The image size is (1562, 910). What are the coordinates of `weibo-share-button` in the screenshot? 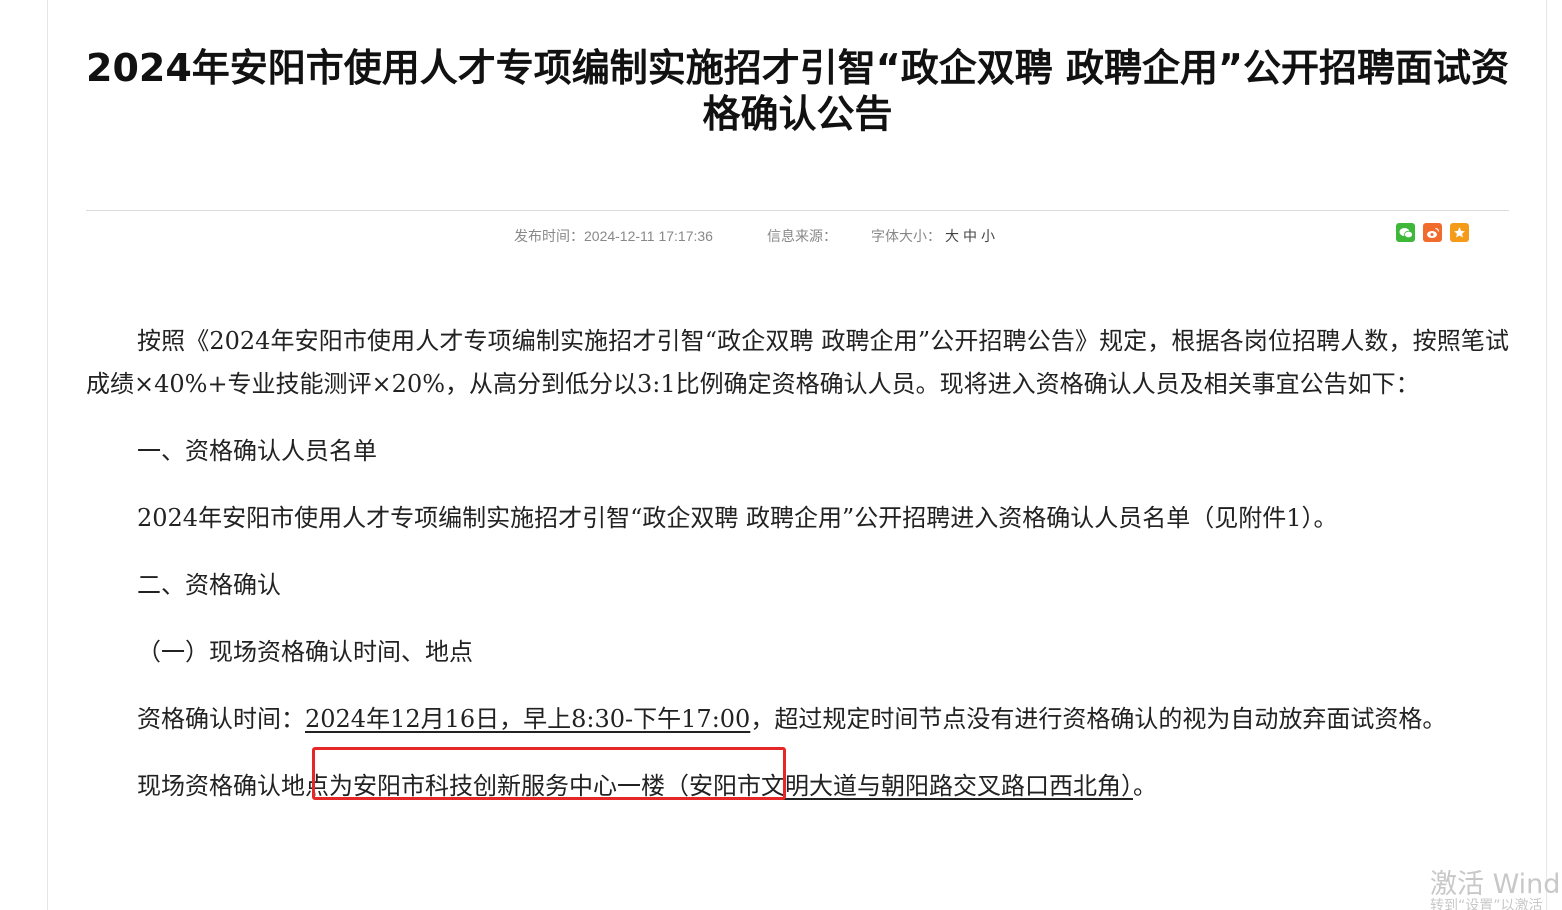 It's located at (1432, 232).